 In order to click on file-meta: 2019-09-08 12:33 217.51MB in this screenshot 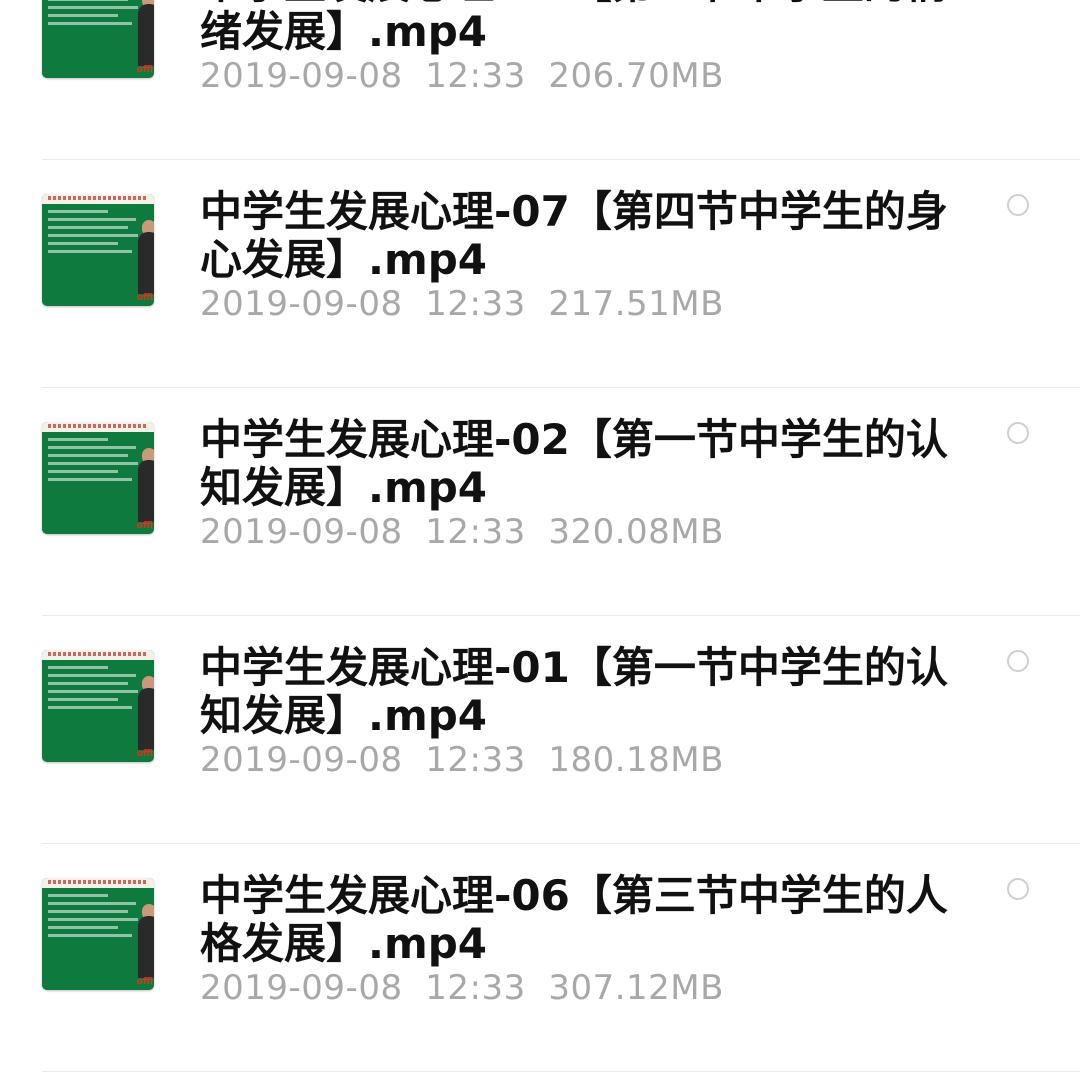, I will do `click(462, 304)`.